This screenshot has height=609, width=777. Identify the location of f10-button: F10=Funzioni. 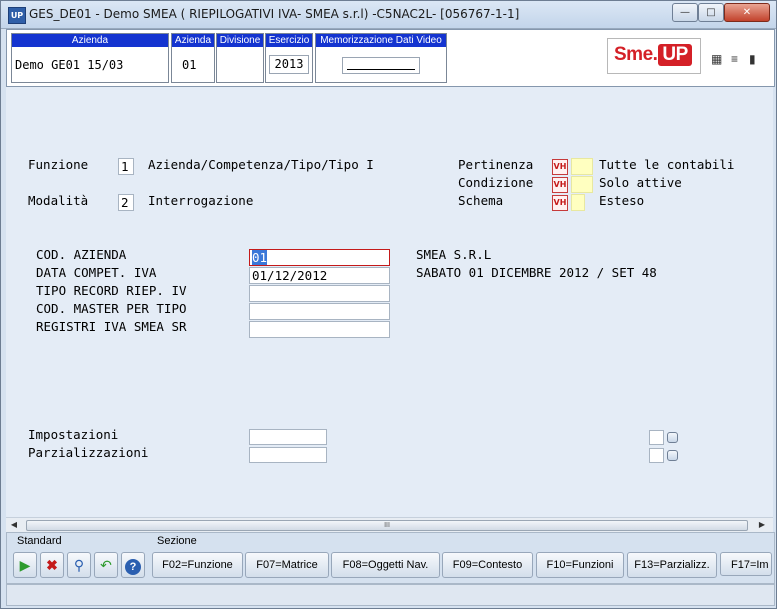
(580, 565).